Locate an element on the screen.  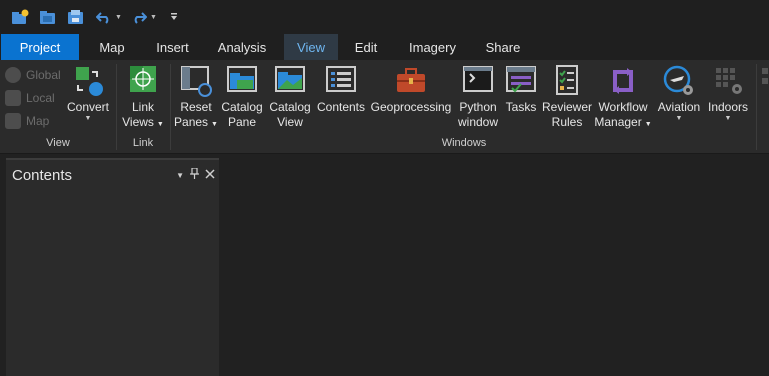
tab-imagery: Imagery is located at coordinates (432, 47).